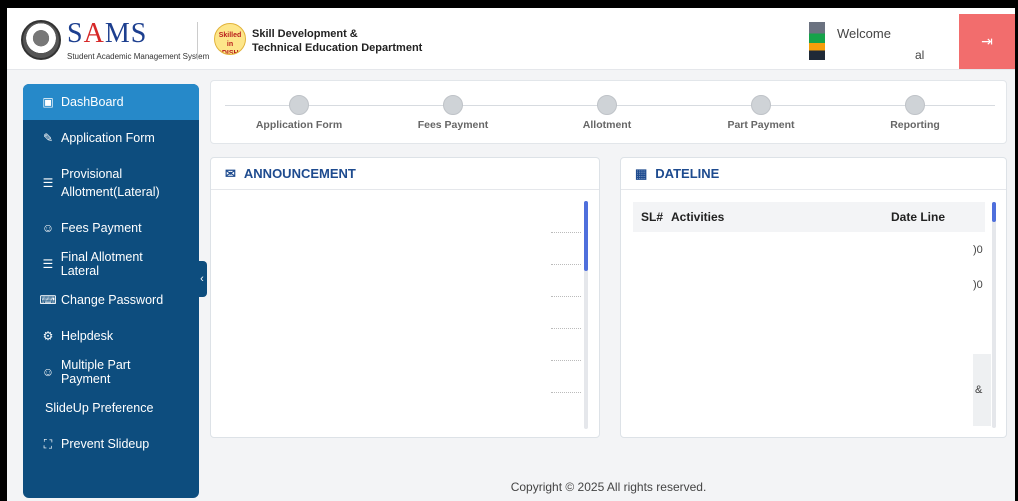 The width and height of the screenshot is (1018, 501). I want to click on sidebar-item-dashboard: ▣ DashBoard, so click(111, 102).